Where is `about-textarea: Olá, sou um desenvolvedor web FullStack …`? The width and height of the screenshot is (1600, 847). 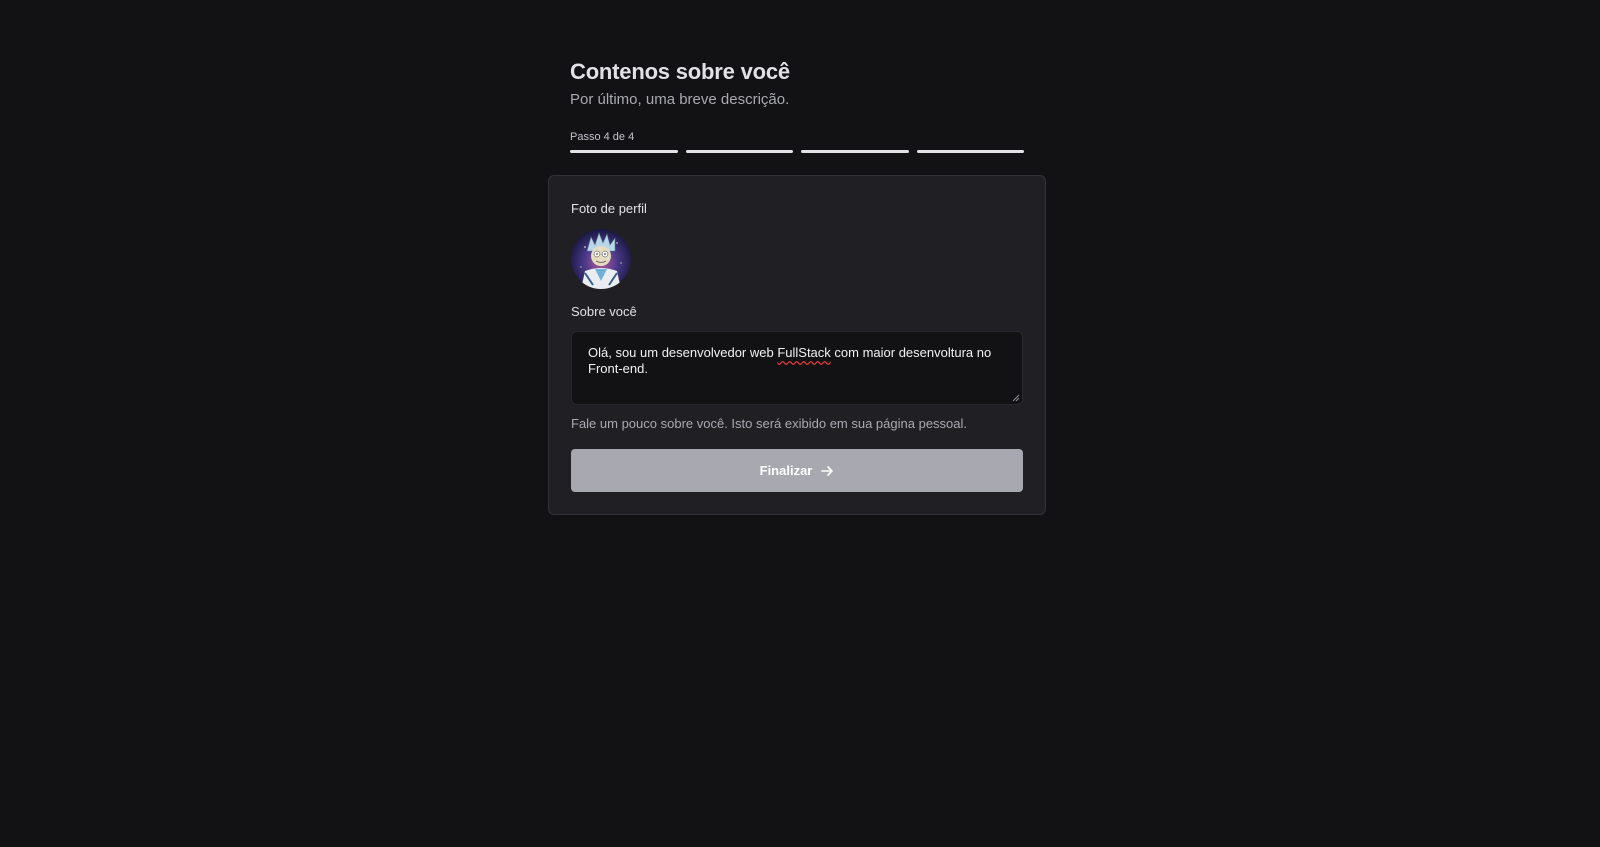
about-textarea: Olá, sou um desenvolvedor web FullStack … is located at coordinates (797, 368).